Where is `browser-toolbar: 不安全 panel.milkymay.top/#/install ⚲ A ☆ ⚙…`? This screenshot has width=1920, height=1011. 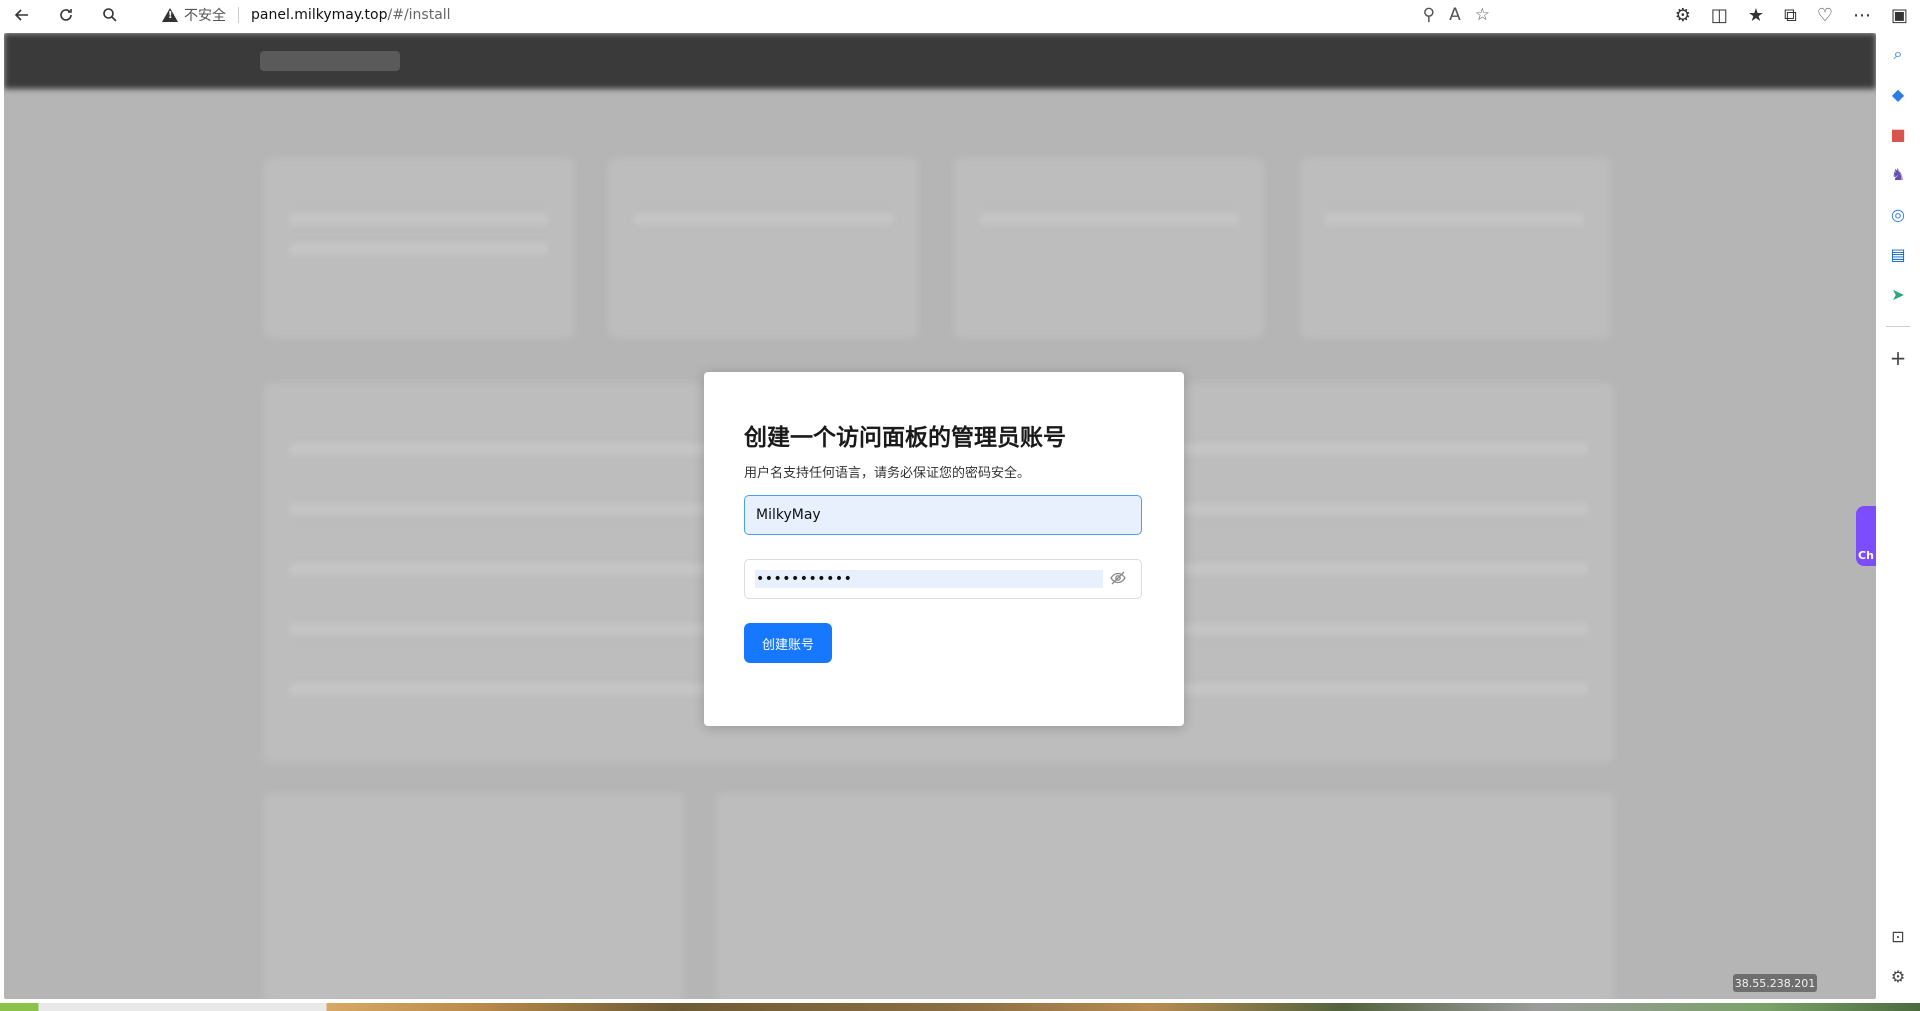 browser-toolbar: 不安全 panel.milkymay.top/#/install ⚲ A ☆ ⚙… is located at coordinates (960, 15).